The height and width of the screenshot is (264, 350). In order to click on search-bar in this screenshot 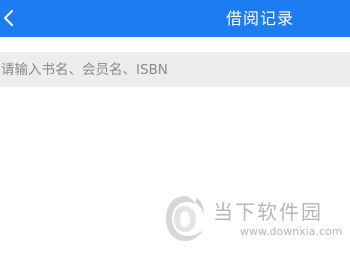, I will do `click(175, 69)`.